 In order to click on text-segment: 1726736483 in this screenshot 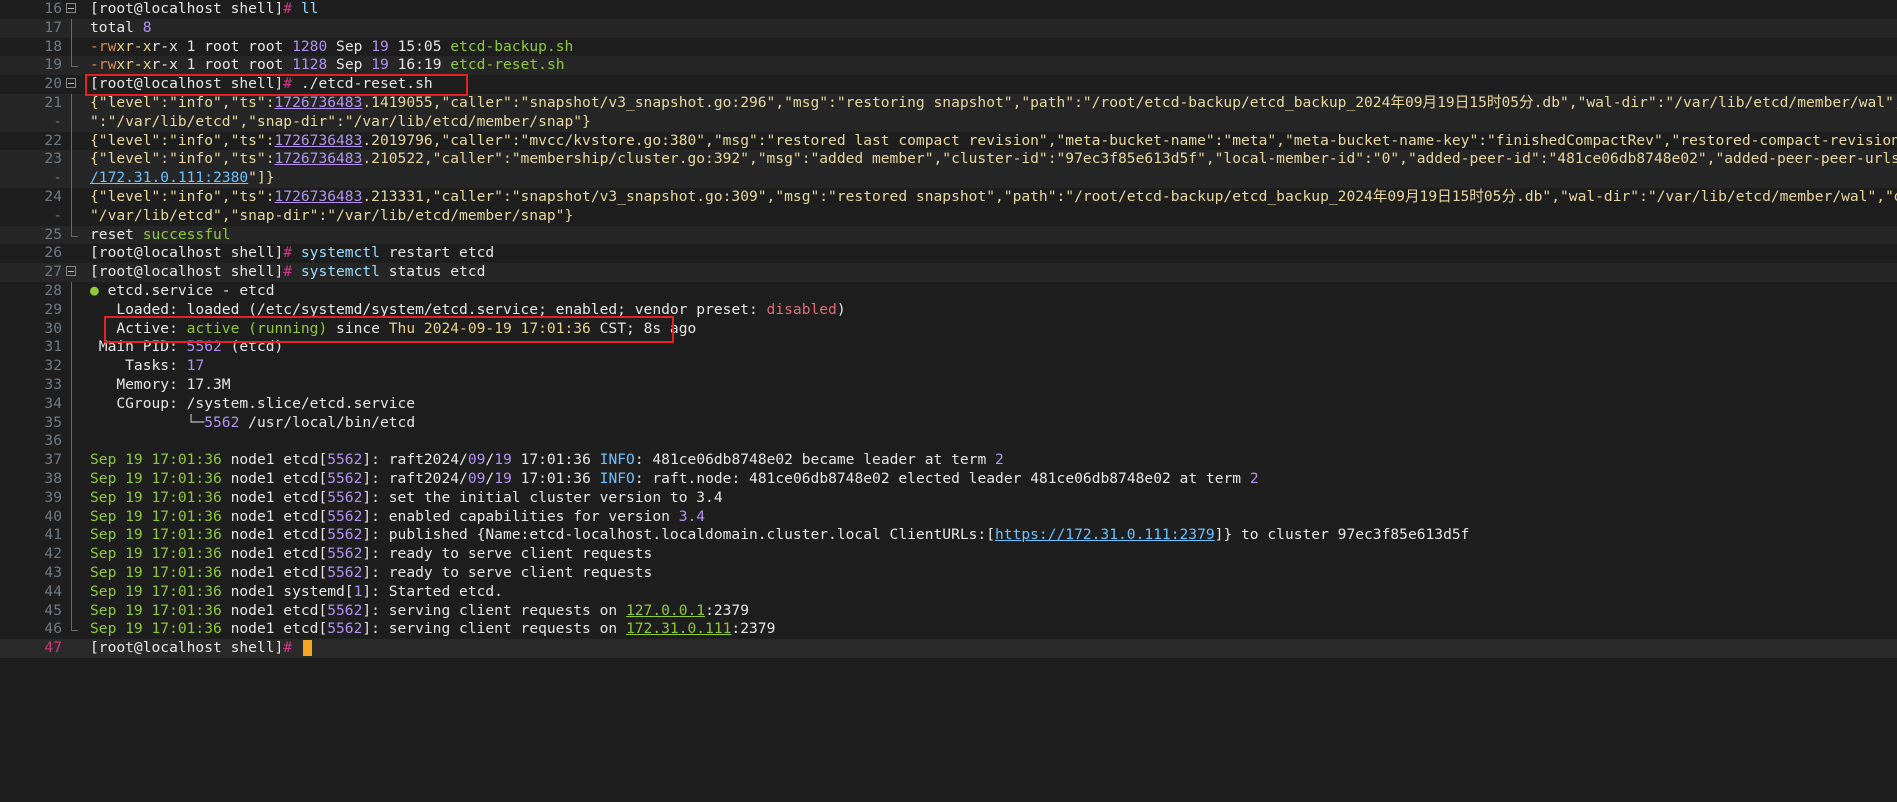, I will do `click(318, 102)`.